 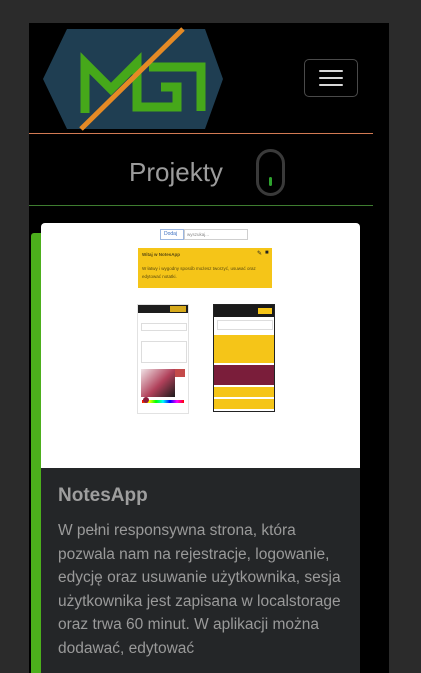 What do you see at coordinates (133, 79) in the screenshot?
I see `logo` at bounding box center [133, 79].